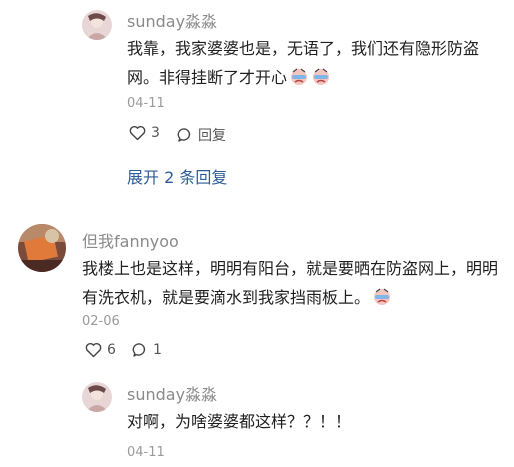 The height and width of the screenshot is (467, 514). What do you see at coordinates (155, 133) in the screenshot?
I see `like-count: 3` at bounding box center [155, 133].